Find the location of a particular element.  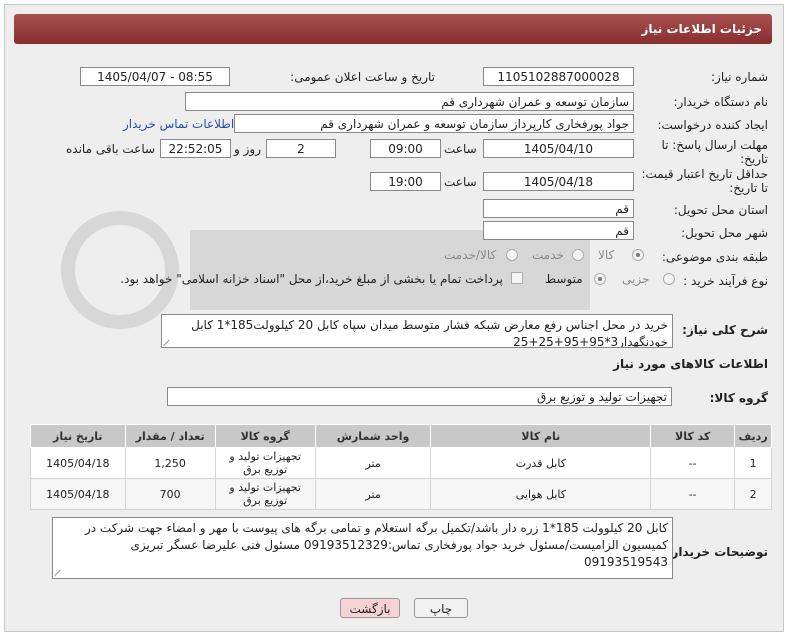

days-field: 2 is located at coordinates (301, 148).